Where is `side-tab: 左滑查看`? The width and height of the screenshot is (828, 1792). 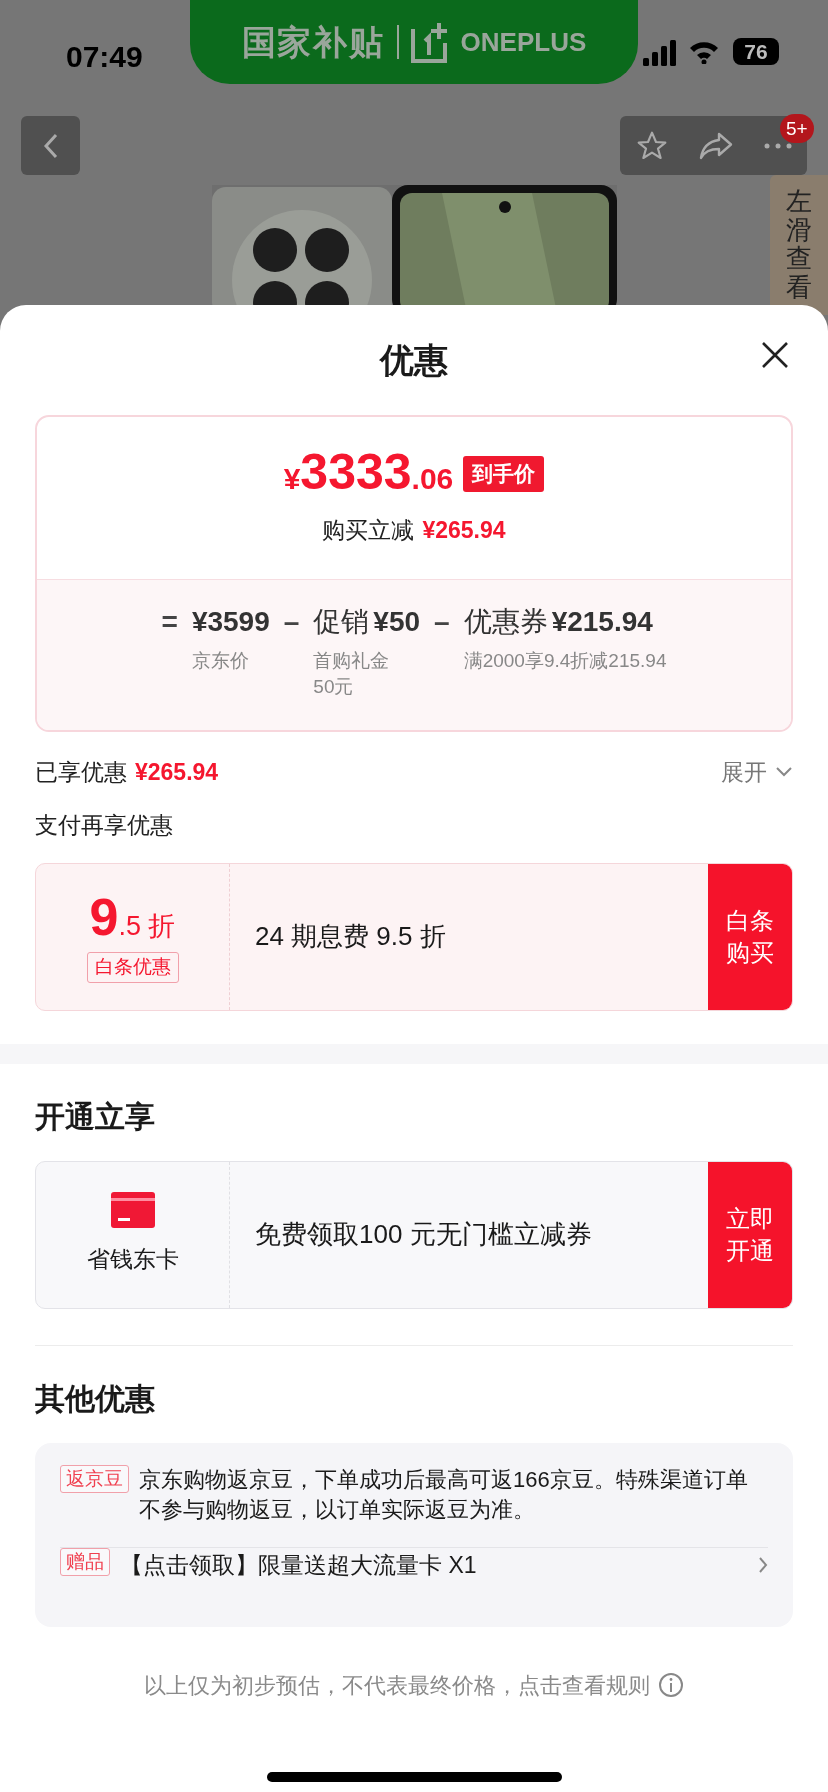
side-tab: 左滑查看 is located at coordinates (799, 245).